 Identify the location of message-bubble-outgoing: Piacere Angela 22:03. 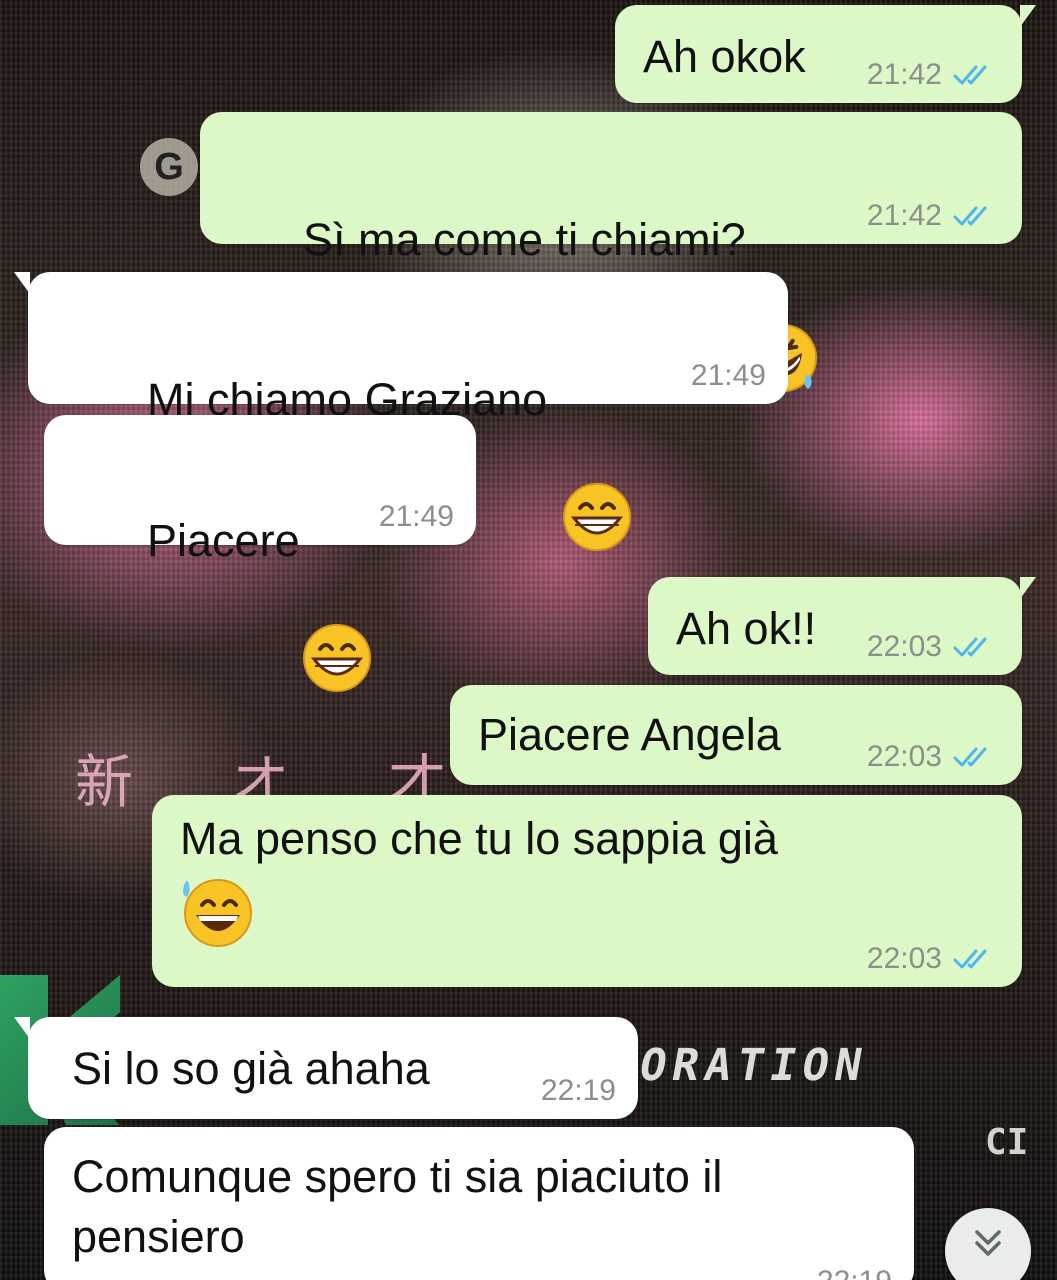
(736, 735).